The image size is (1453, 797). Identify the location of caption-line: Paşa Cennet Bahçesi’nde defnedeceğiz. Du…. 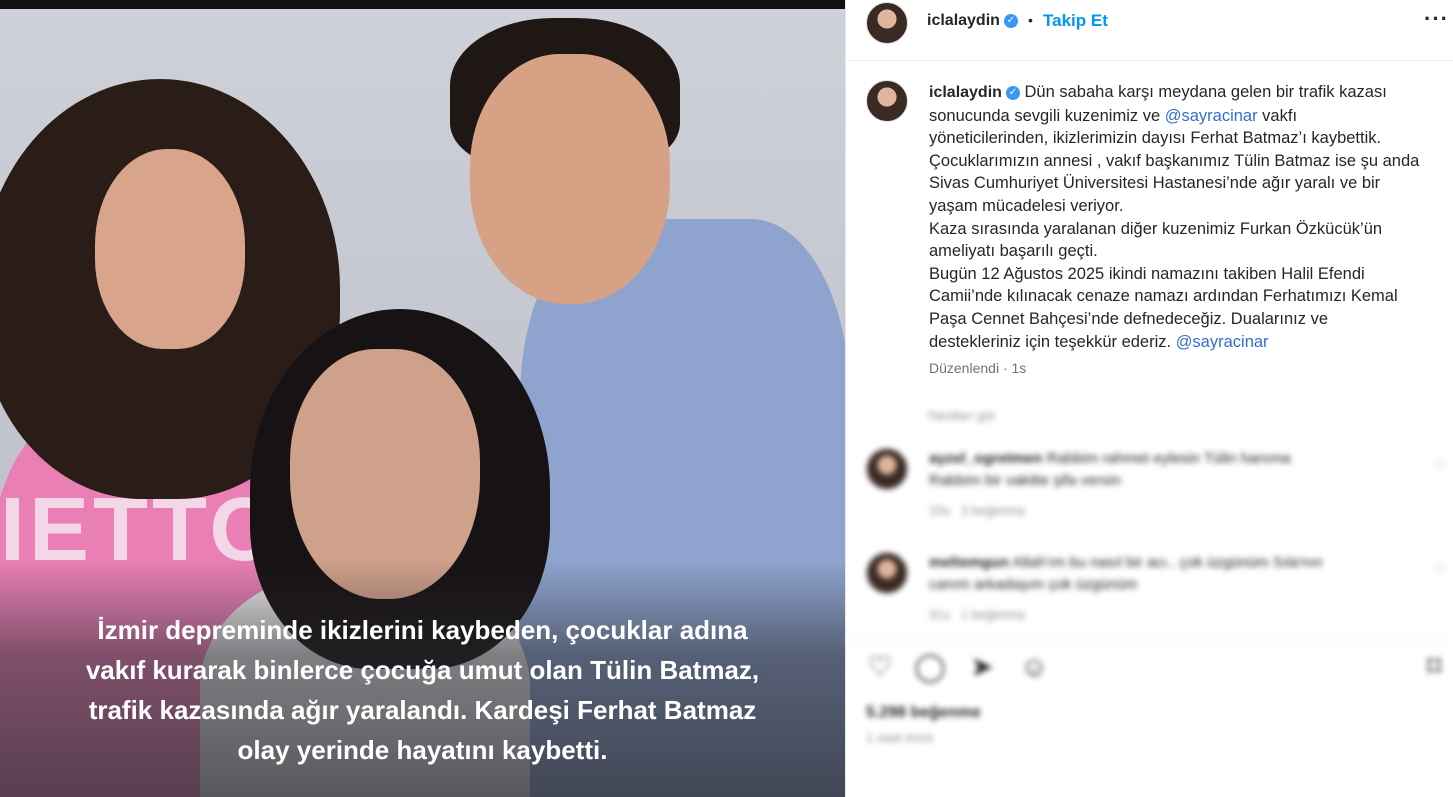
(1129, 318).